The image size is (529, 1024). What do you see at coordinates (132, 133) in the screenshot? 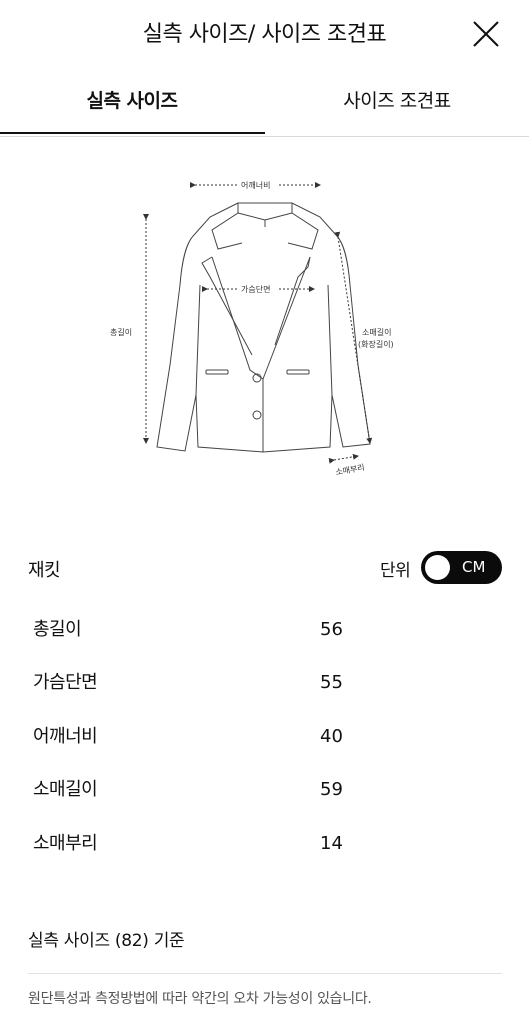
I see `active-tab-indicator` at bounding box center [132, 133].